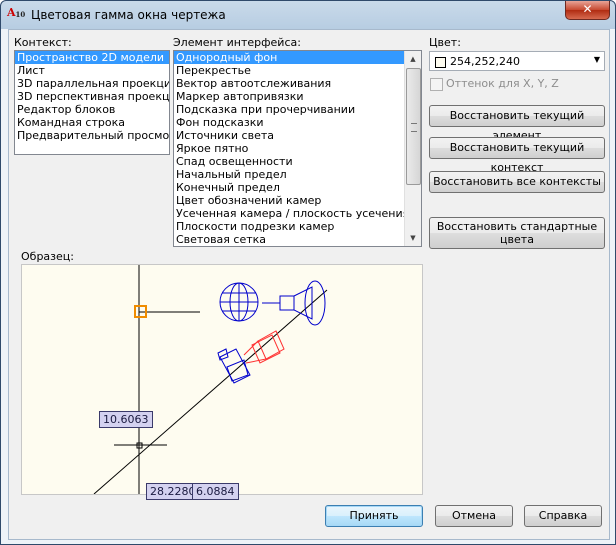 The image size is (616, 545). What do you see at coordinates (297, 135) in the screenshot?
I see `interface-list-item: Источники света` at bounding box center [297, 135].